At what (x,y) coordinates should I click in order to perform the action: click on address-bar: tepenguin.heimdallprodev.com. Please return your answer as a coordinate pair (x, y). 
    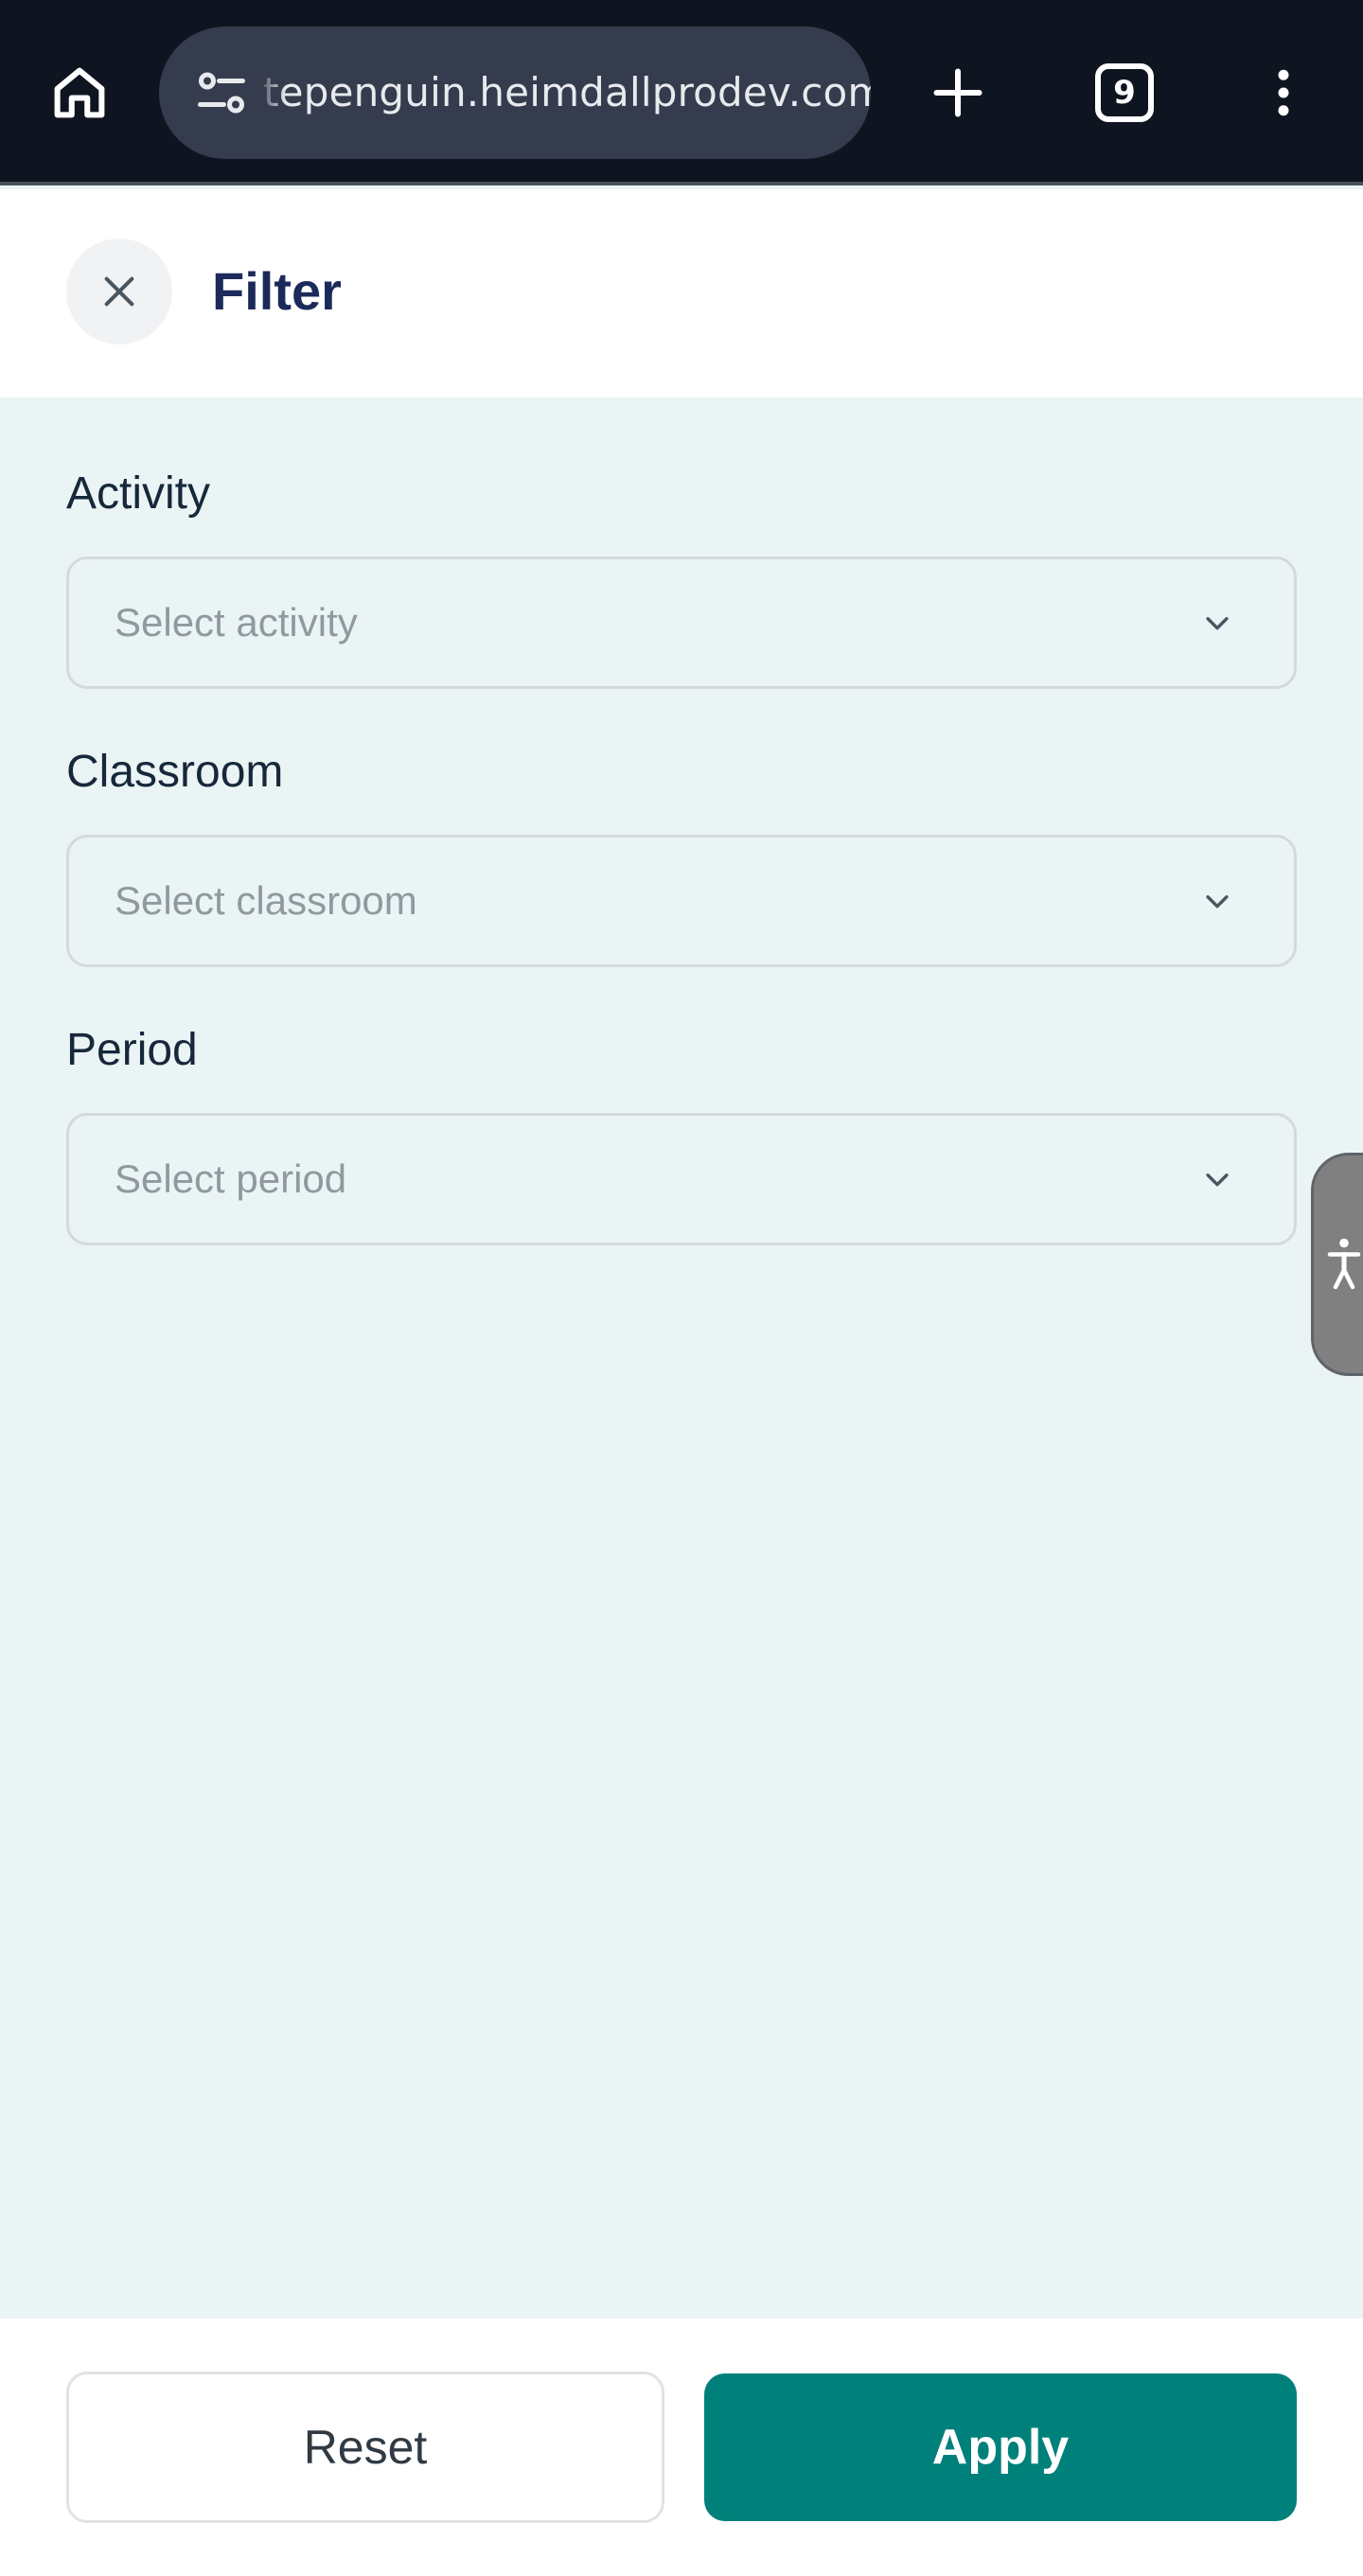
    Looking at the image, I should click on (515, 92).